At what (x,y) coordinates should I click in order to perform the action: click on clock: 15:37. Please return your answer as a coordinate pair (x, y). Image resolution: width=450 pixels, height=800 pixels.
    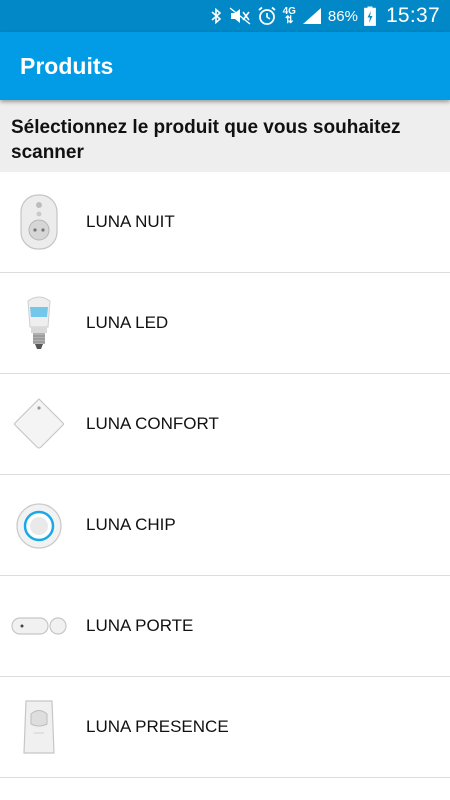
    Looking at the image, I should click on (412, 15).